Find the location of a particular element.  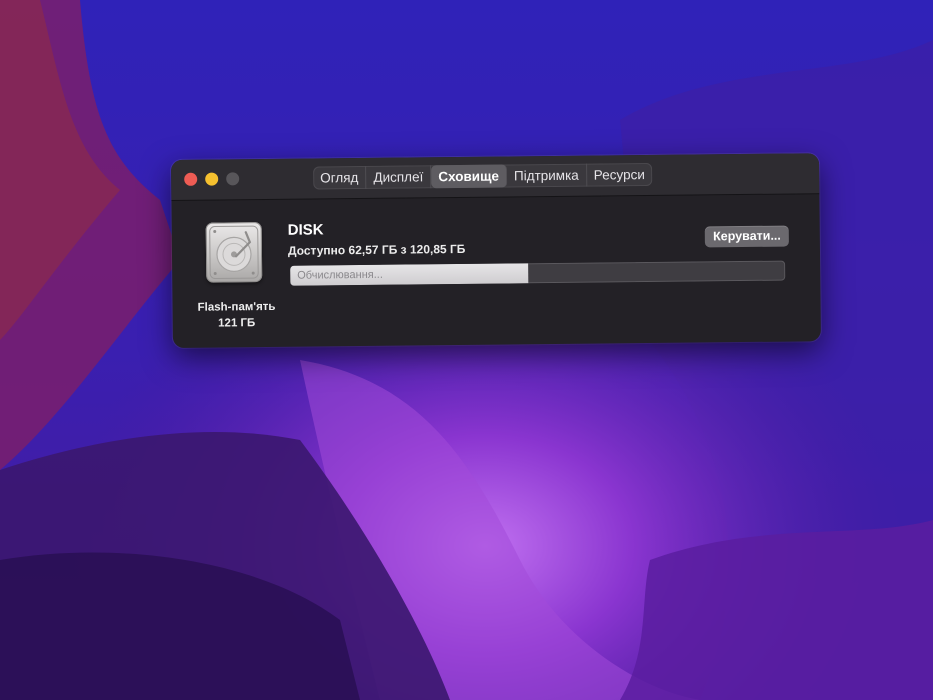

tab-bar: Огляд Дисплеї Сховище Підтримка Ресурси is located at coordinates (482, 176).